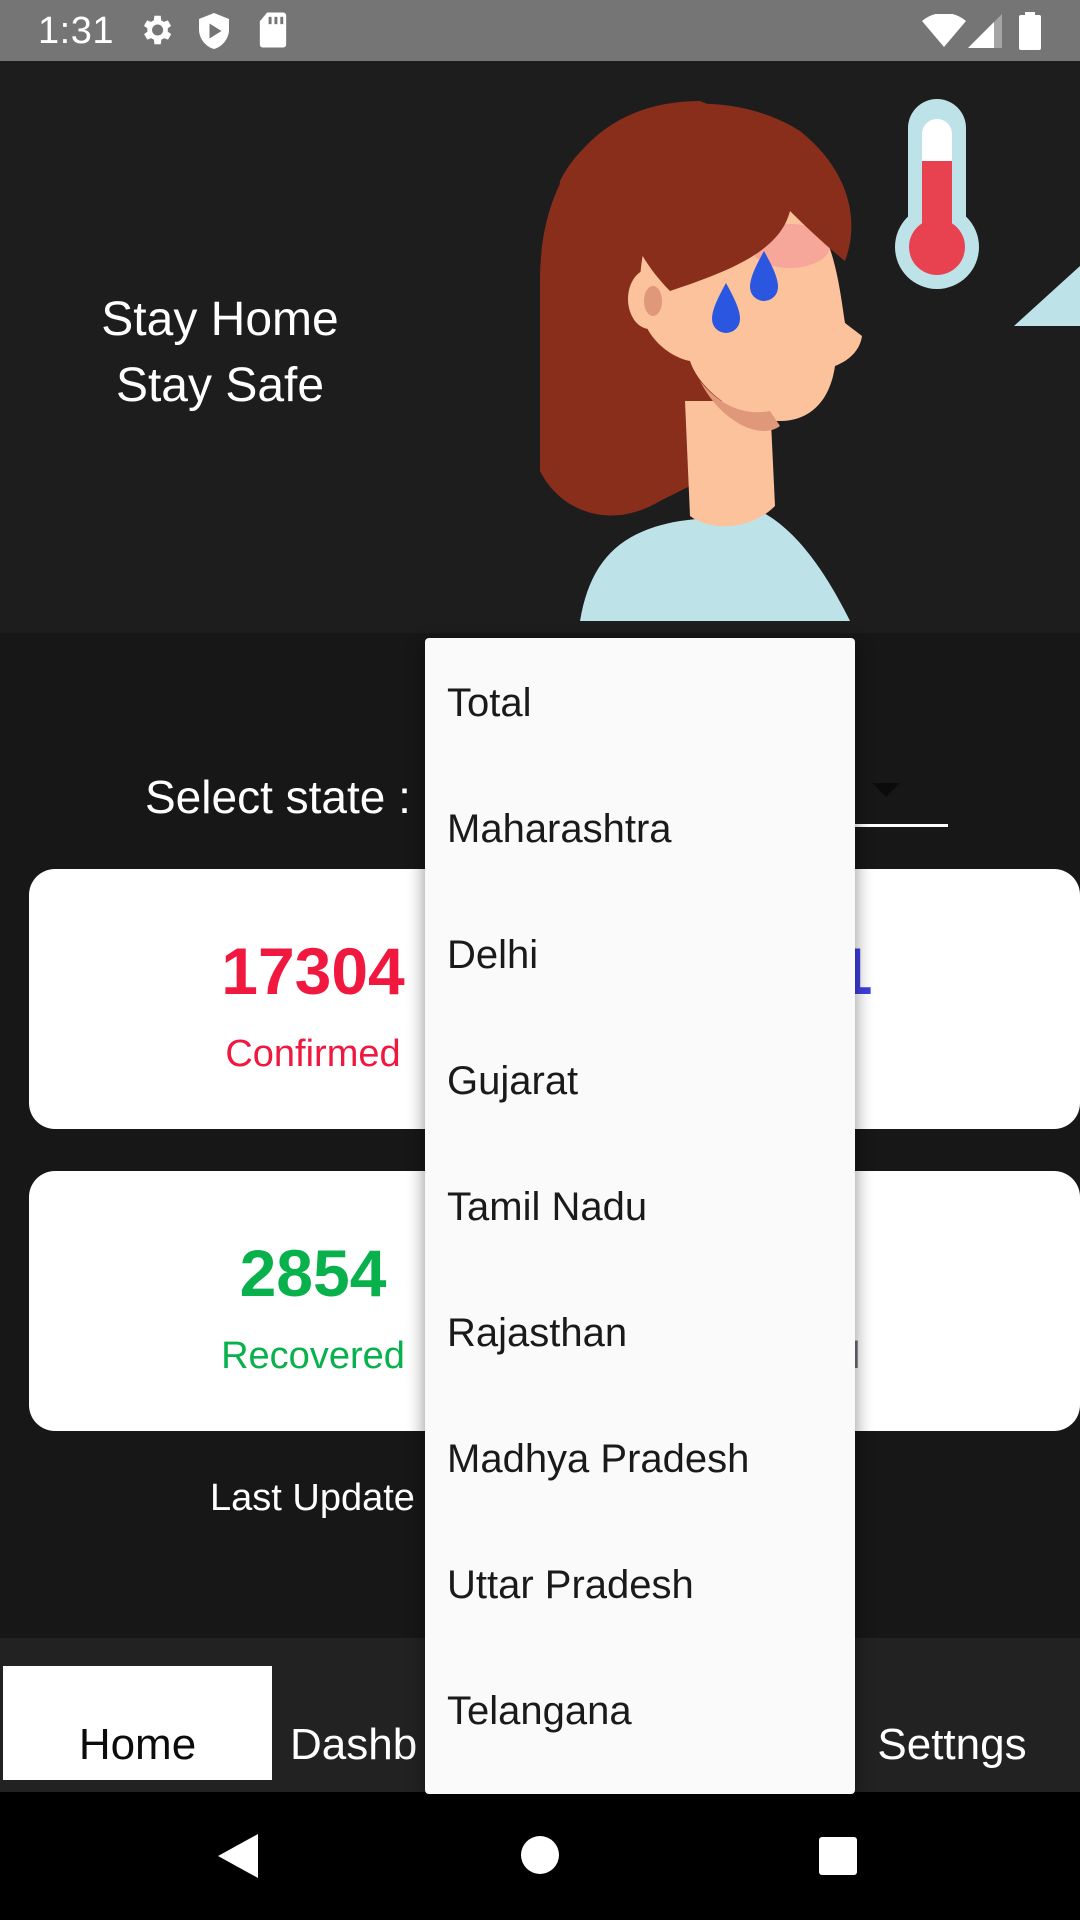 This screenshot has height=1920, width=1080. What do you see at coordinates (559, 829) in the screenshot?
I see `dropdown-option: Maharashtra` at bounding box center [559, 829].